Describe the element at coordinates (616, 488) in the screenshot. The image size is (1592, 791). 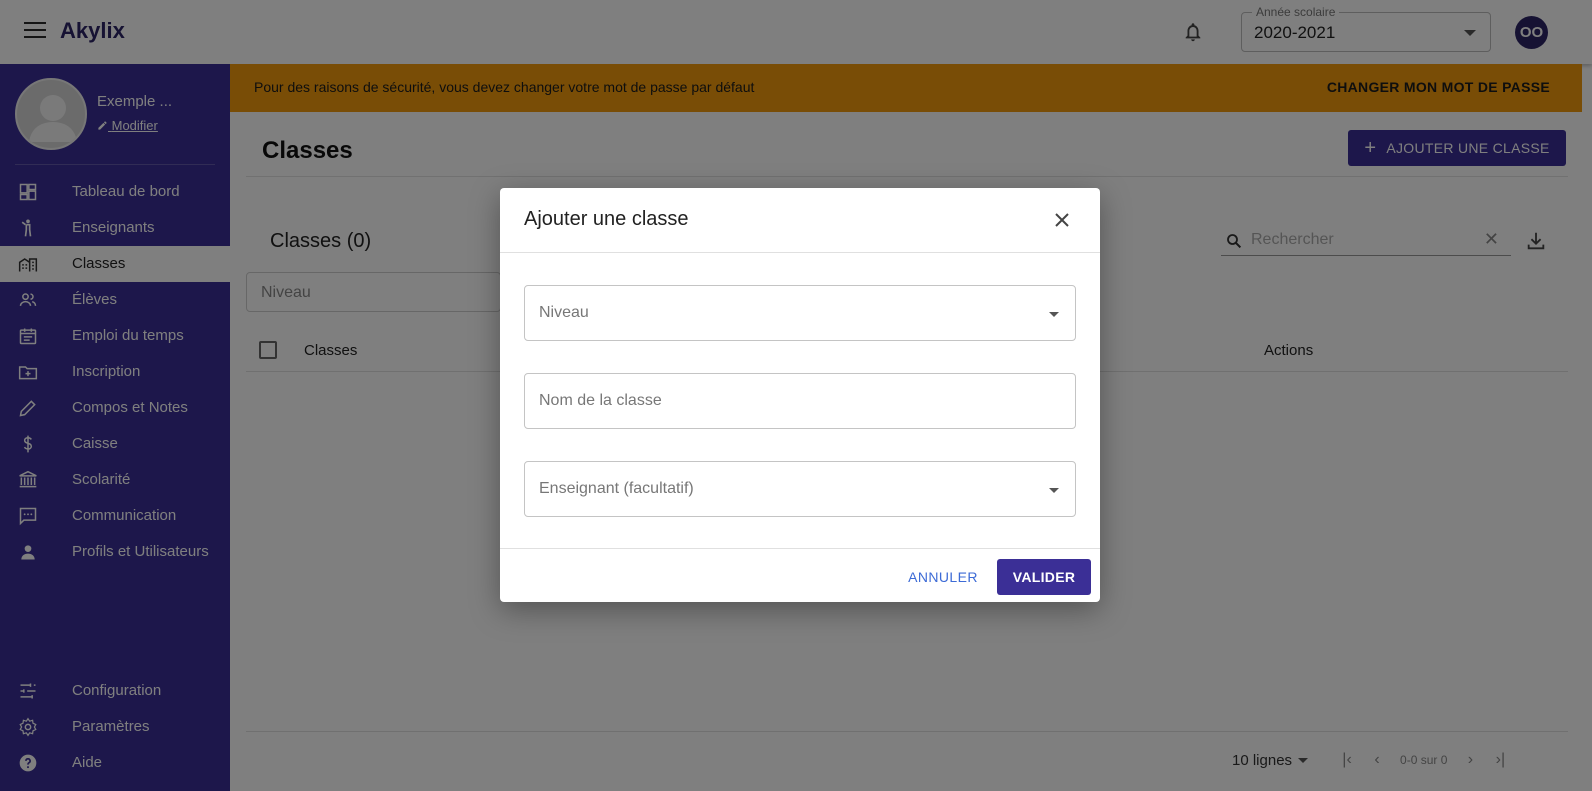
I see `teacher-select-placeholder: Enseignant (facultatif)` at that location.